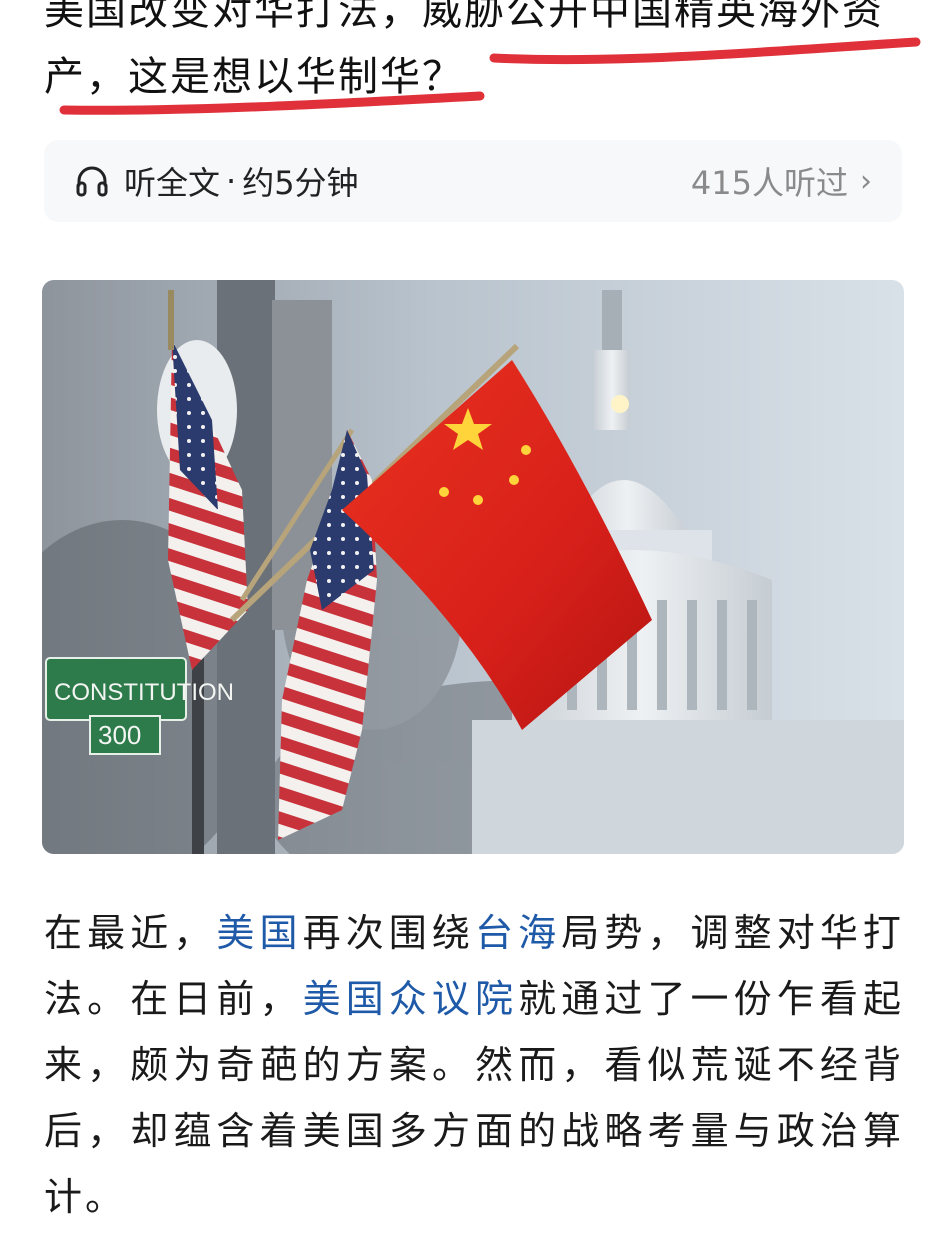  What do you see at coordinates (119, 735) in the screenshot?
I see `sign-number: 300` at bounding box center [119, 735].